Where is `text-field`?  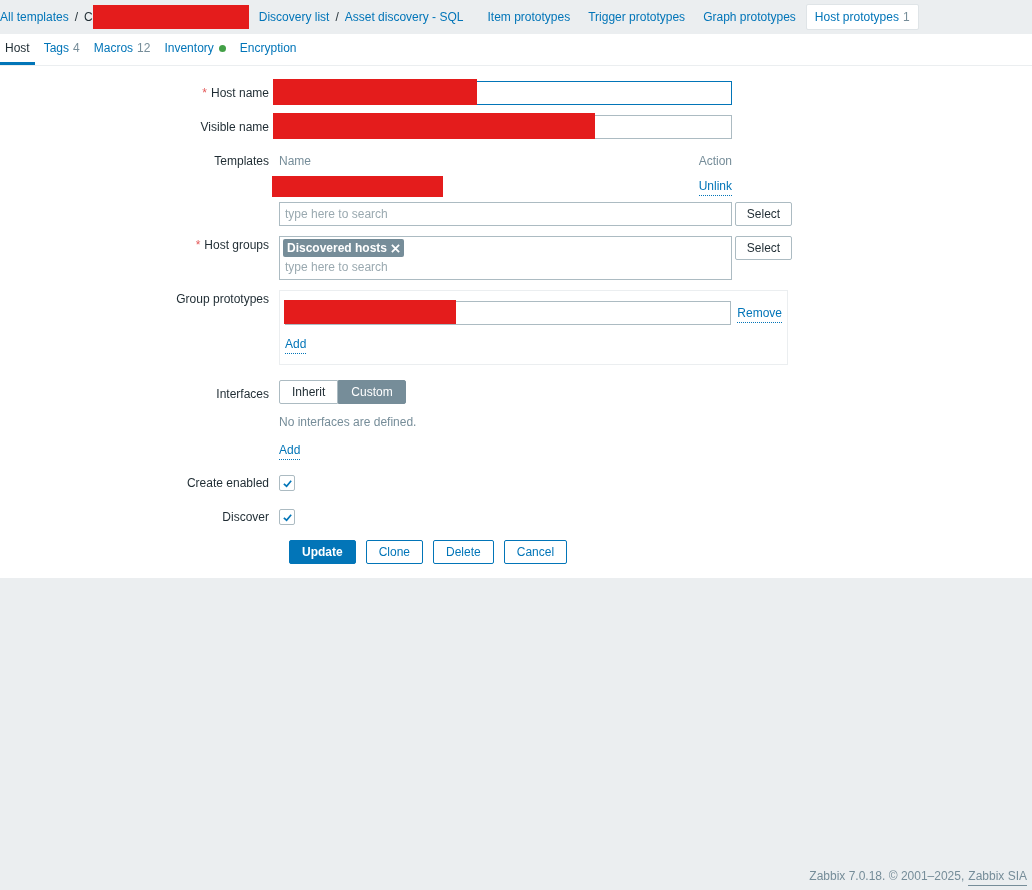 text-field is located at coordinates (508, 313).